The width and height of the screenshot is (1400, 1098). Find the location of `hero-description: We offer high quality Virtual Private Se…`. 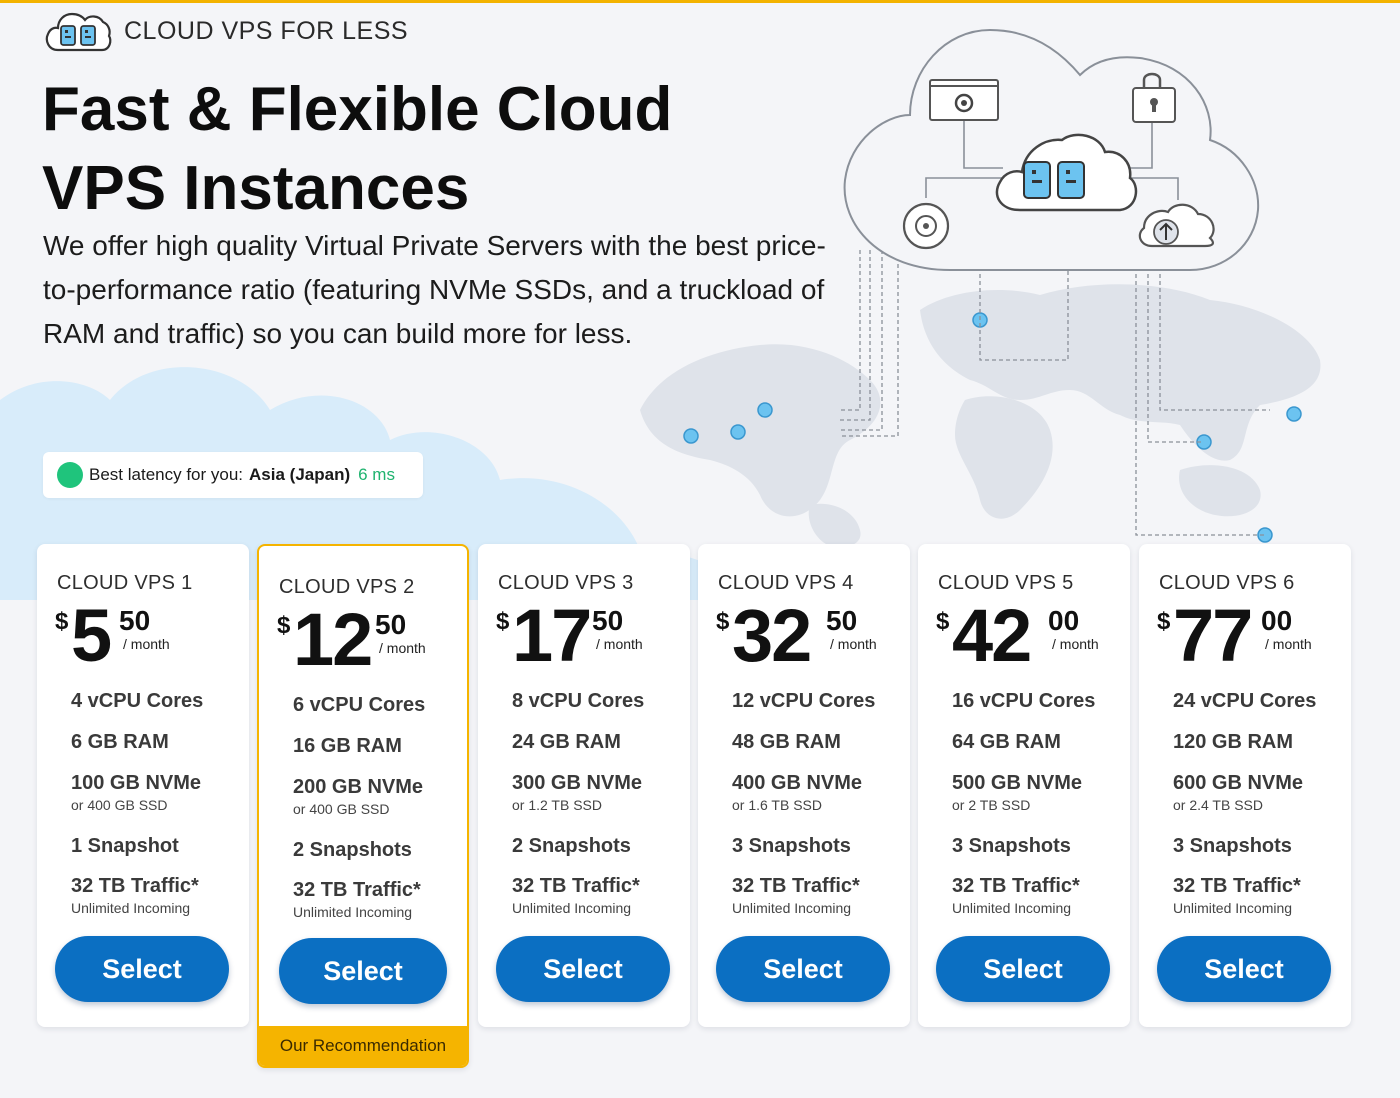

hero-description: We offer high quality Virtual Private Se… is located at coordinates (434, 289).